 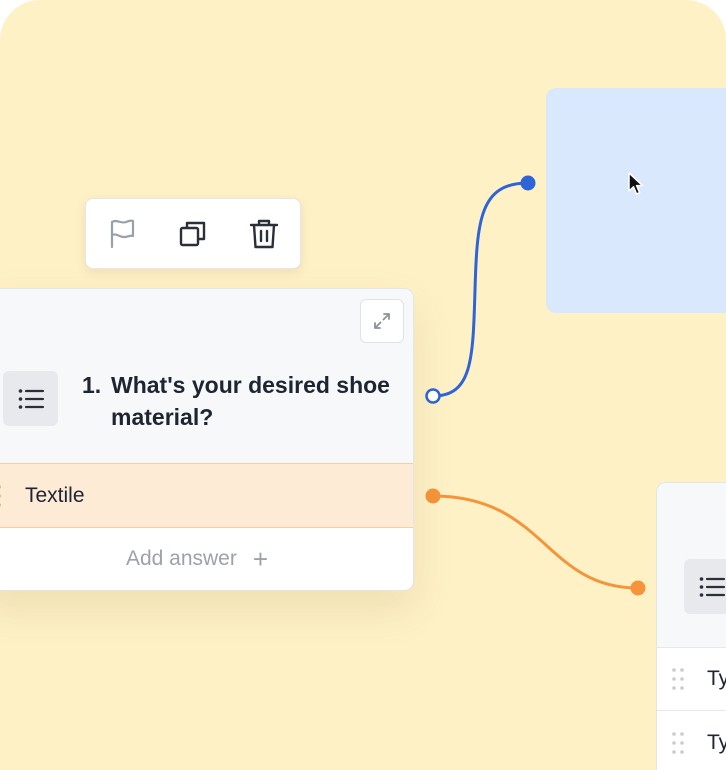 What do you see at coordinates (638, 588) in the screenshot?
I see `orange-connector-end-handle` at bounding box center [638, 588].